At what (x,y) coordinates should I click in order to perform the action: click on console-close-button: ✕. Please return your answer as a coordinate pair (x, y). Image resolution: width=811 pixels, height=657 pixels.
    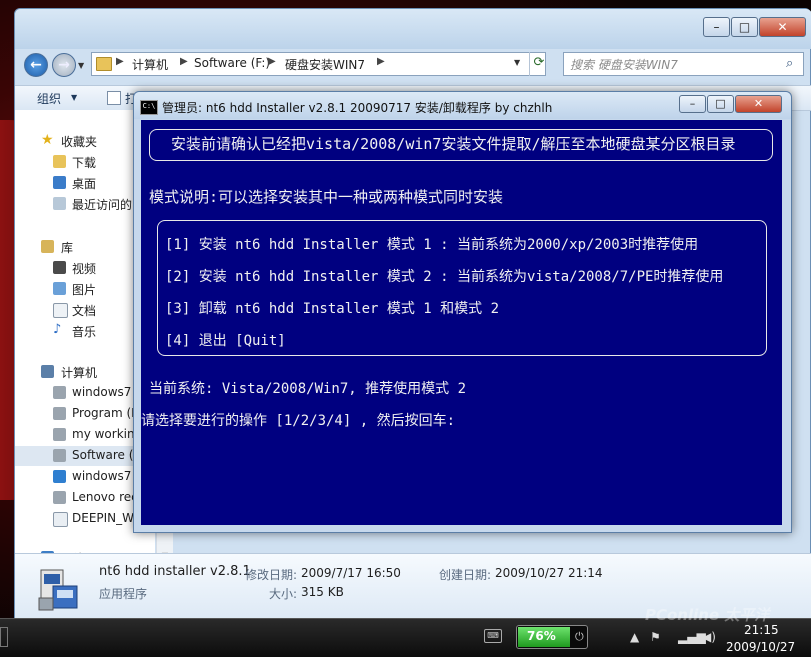
    Looking at the image, I should click on (758, 104).